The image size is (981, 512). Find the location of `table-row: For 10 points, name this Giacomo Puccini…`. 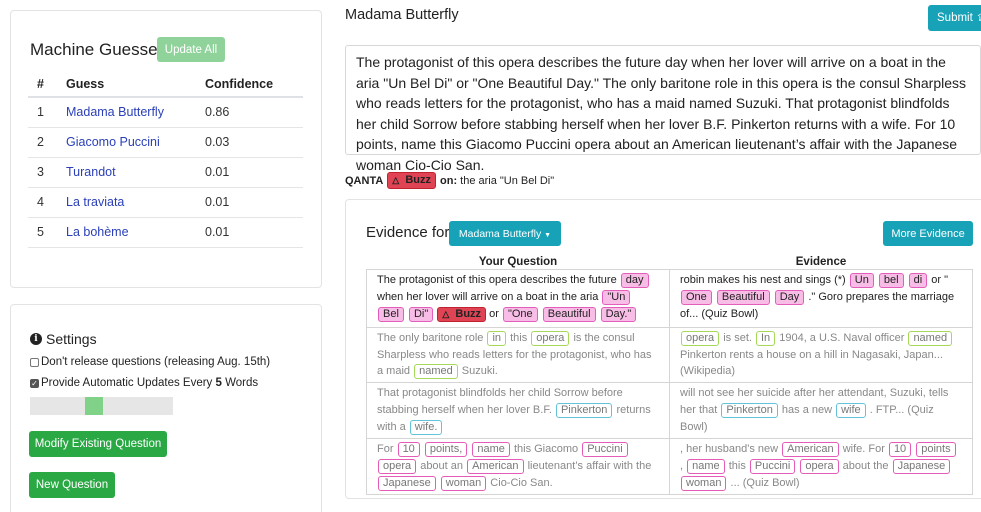

table-row: For 10 points, name this Giacomo Puccini… is located at coordinates (669, 466).